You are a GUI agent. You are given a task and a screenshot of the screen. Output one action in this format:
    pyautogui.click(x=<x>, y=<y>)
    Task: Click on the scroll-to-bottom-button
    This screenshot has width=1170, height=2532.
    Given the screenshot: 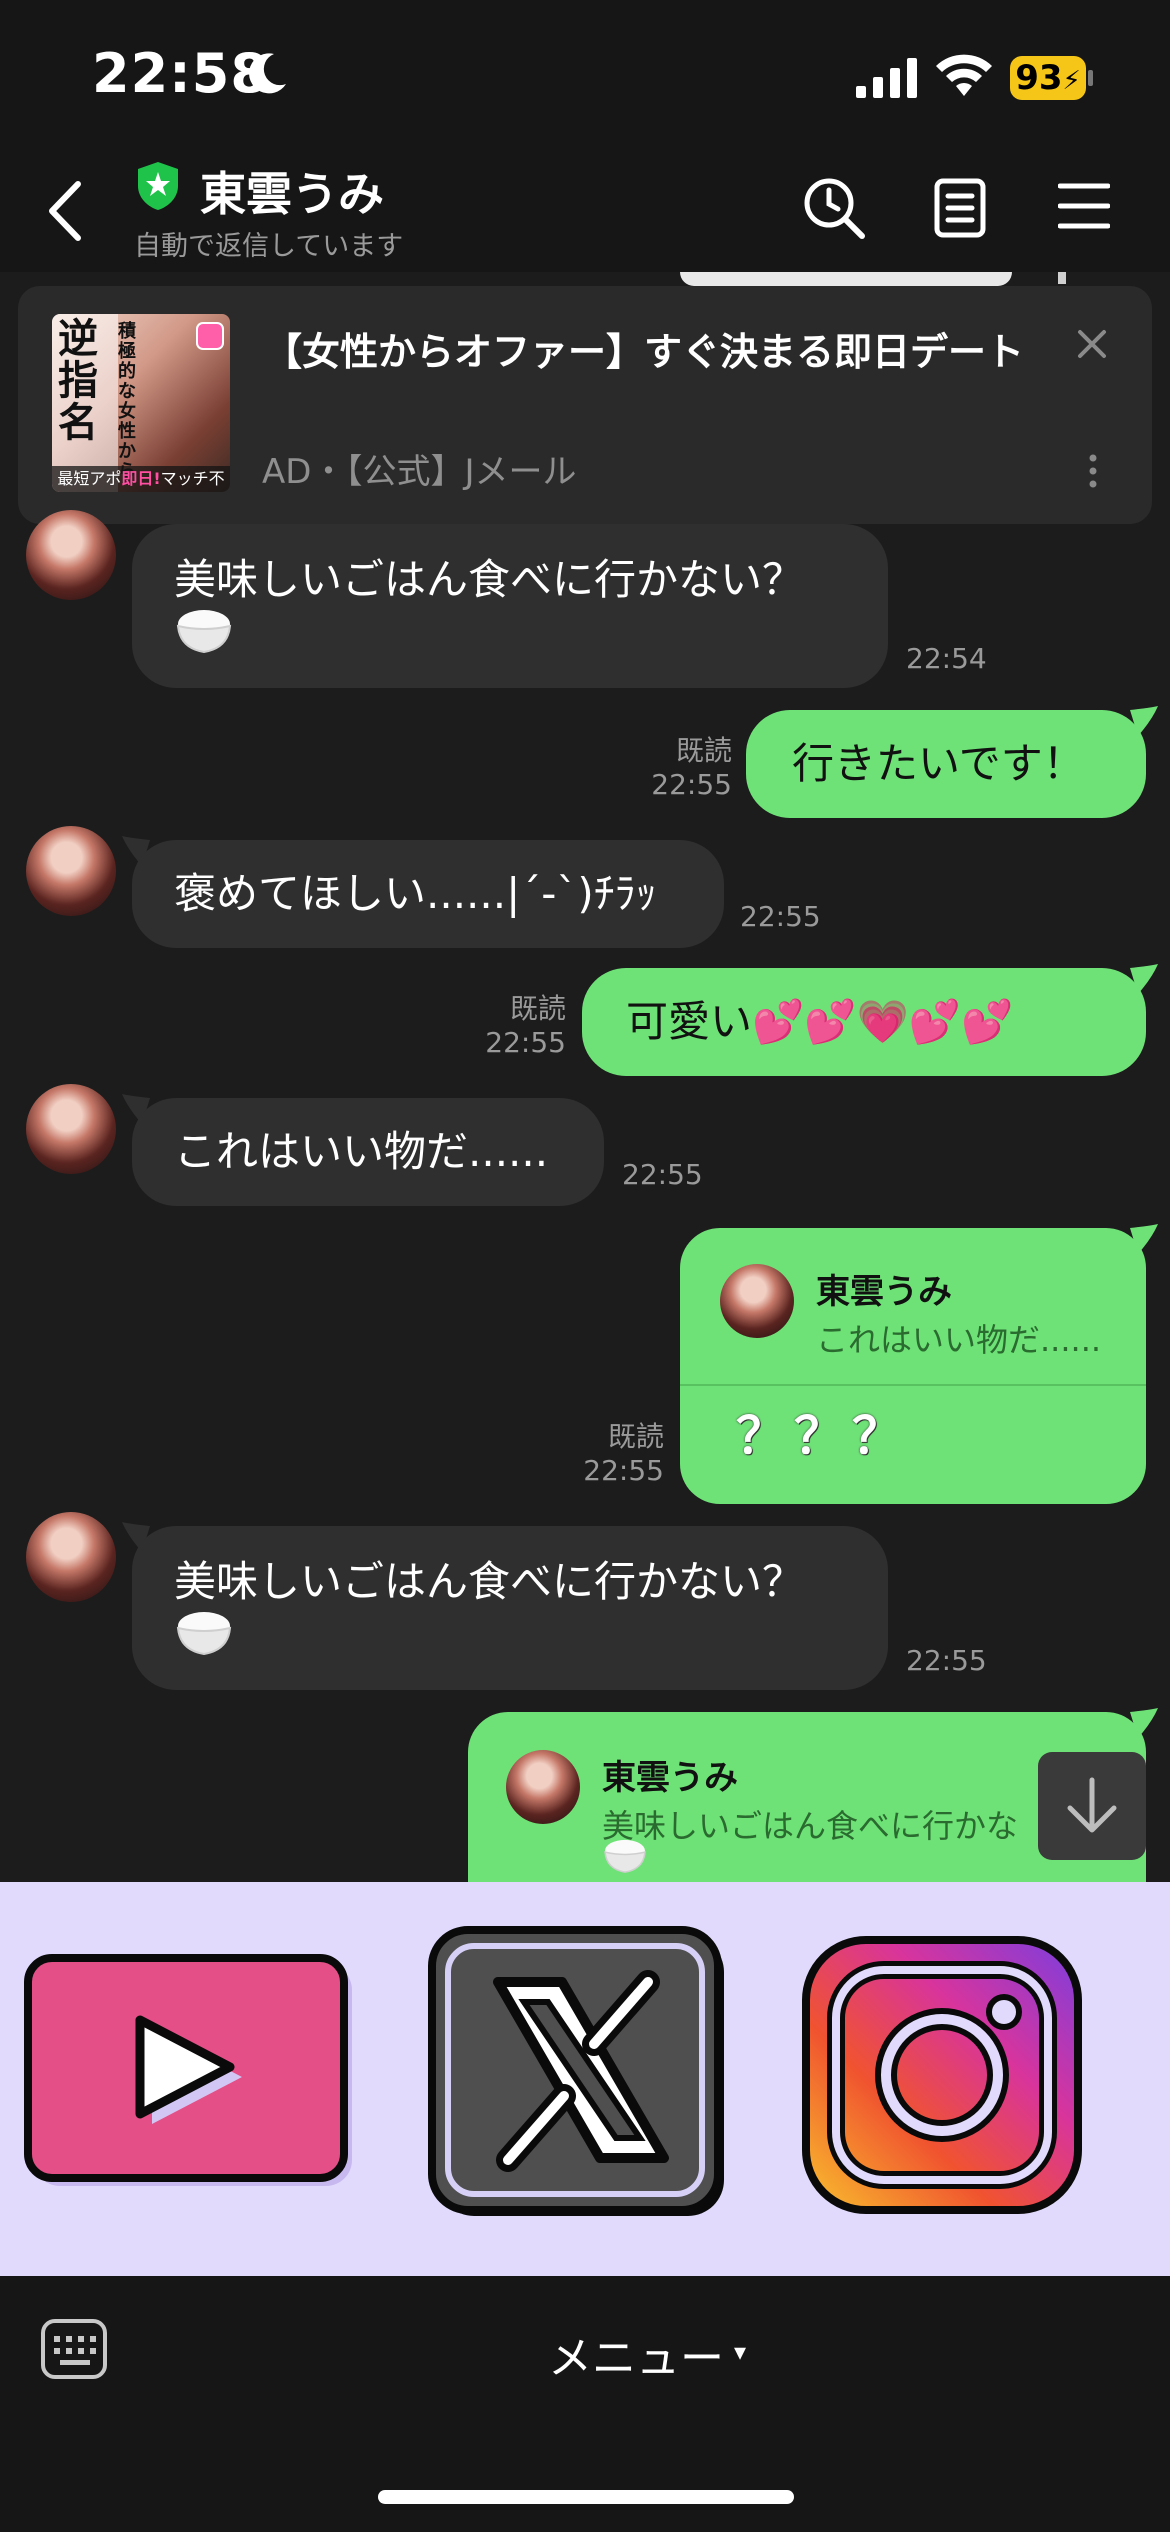 What is the action you would take?
    pyautogui.click(x=1092, y=1806)
    